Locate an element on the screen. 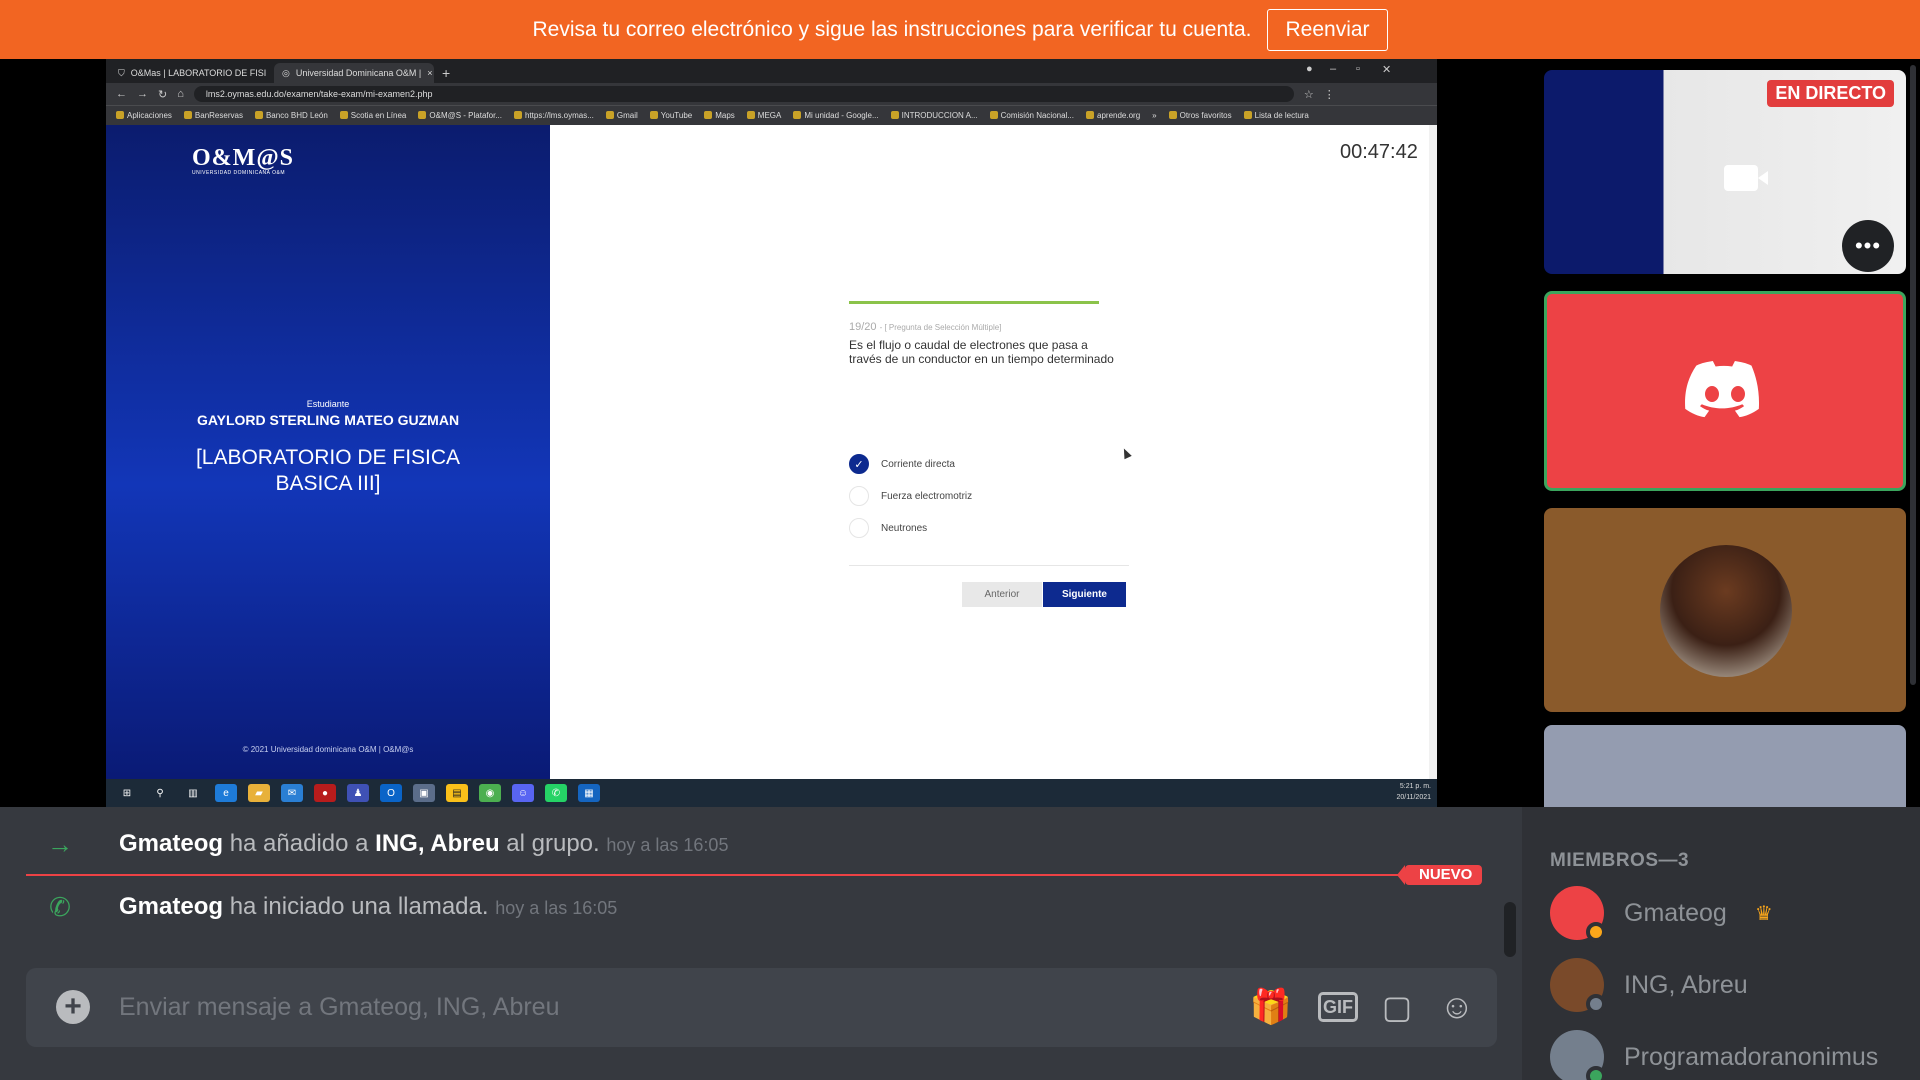 Image resolution: width=1920 pixels, height=1080 pixels. avatar is located at coordinates (1578, 1055).